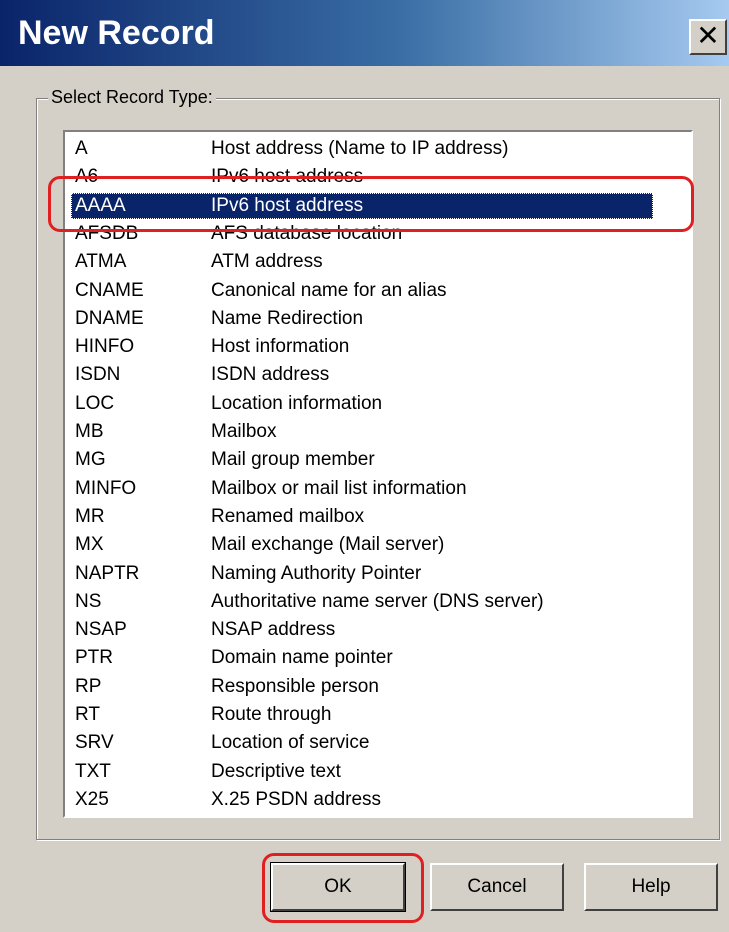  Describe the element at coordinates (362, 630) in the screenshot. I see `list-item: NSAP NSAP address` at that location.